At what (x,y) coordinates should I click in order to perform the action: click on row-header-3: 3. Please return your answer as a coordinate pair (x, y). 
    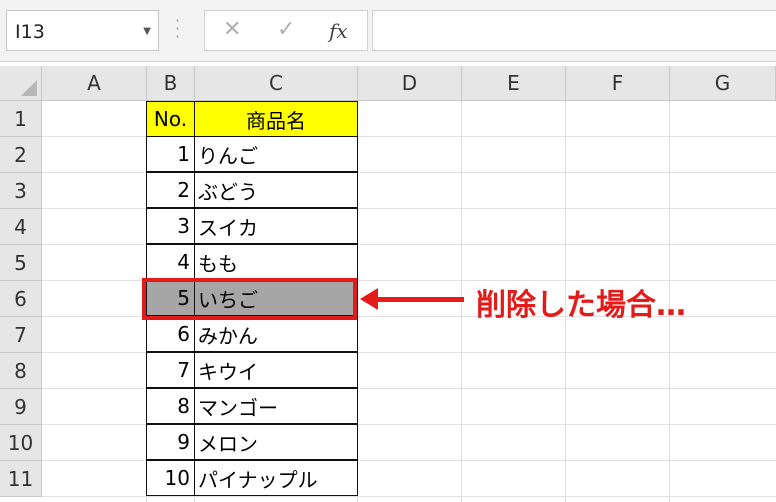
    Looking at the image, I should click on (21, 191).